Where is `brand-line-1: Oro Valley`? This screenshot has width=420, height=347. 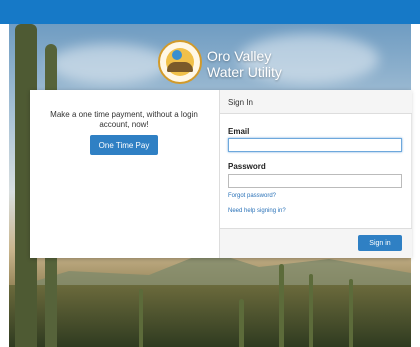
brand-line-1: Oro Valley is located at coordinates (239, 56).